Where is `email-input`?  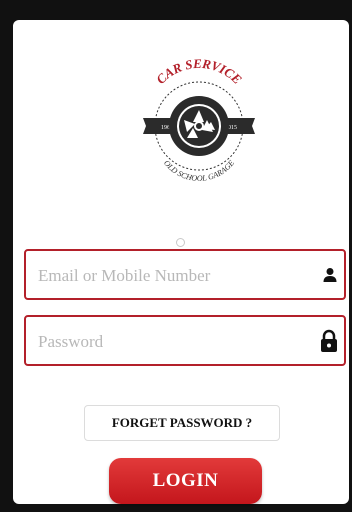 email-input is located at coordinates (173, 275).